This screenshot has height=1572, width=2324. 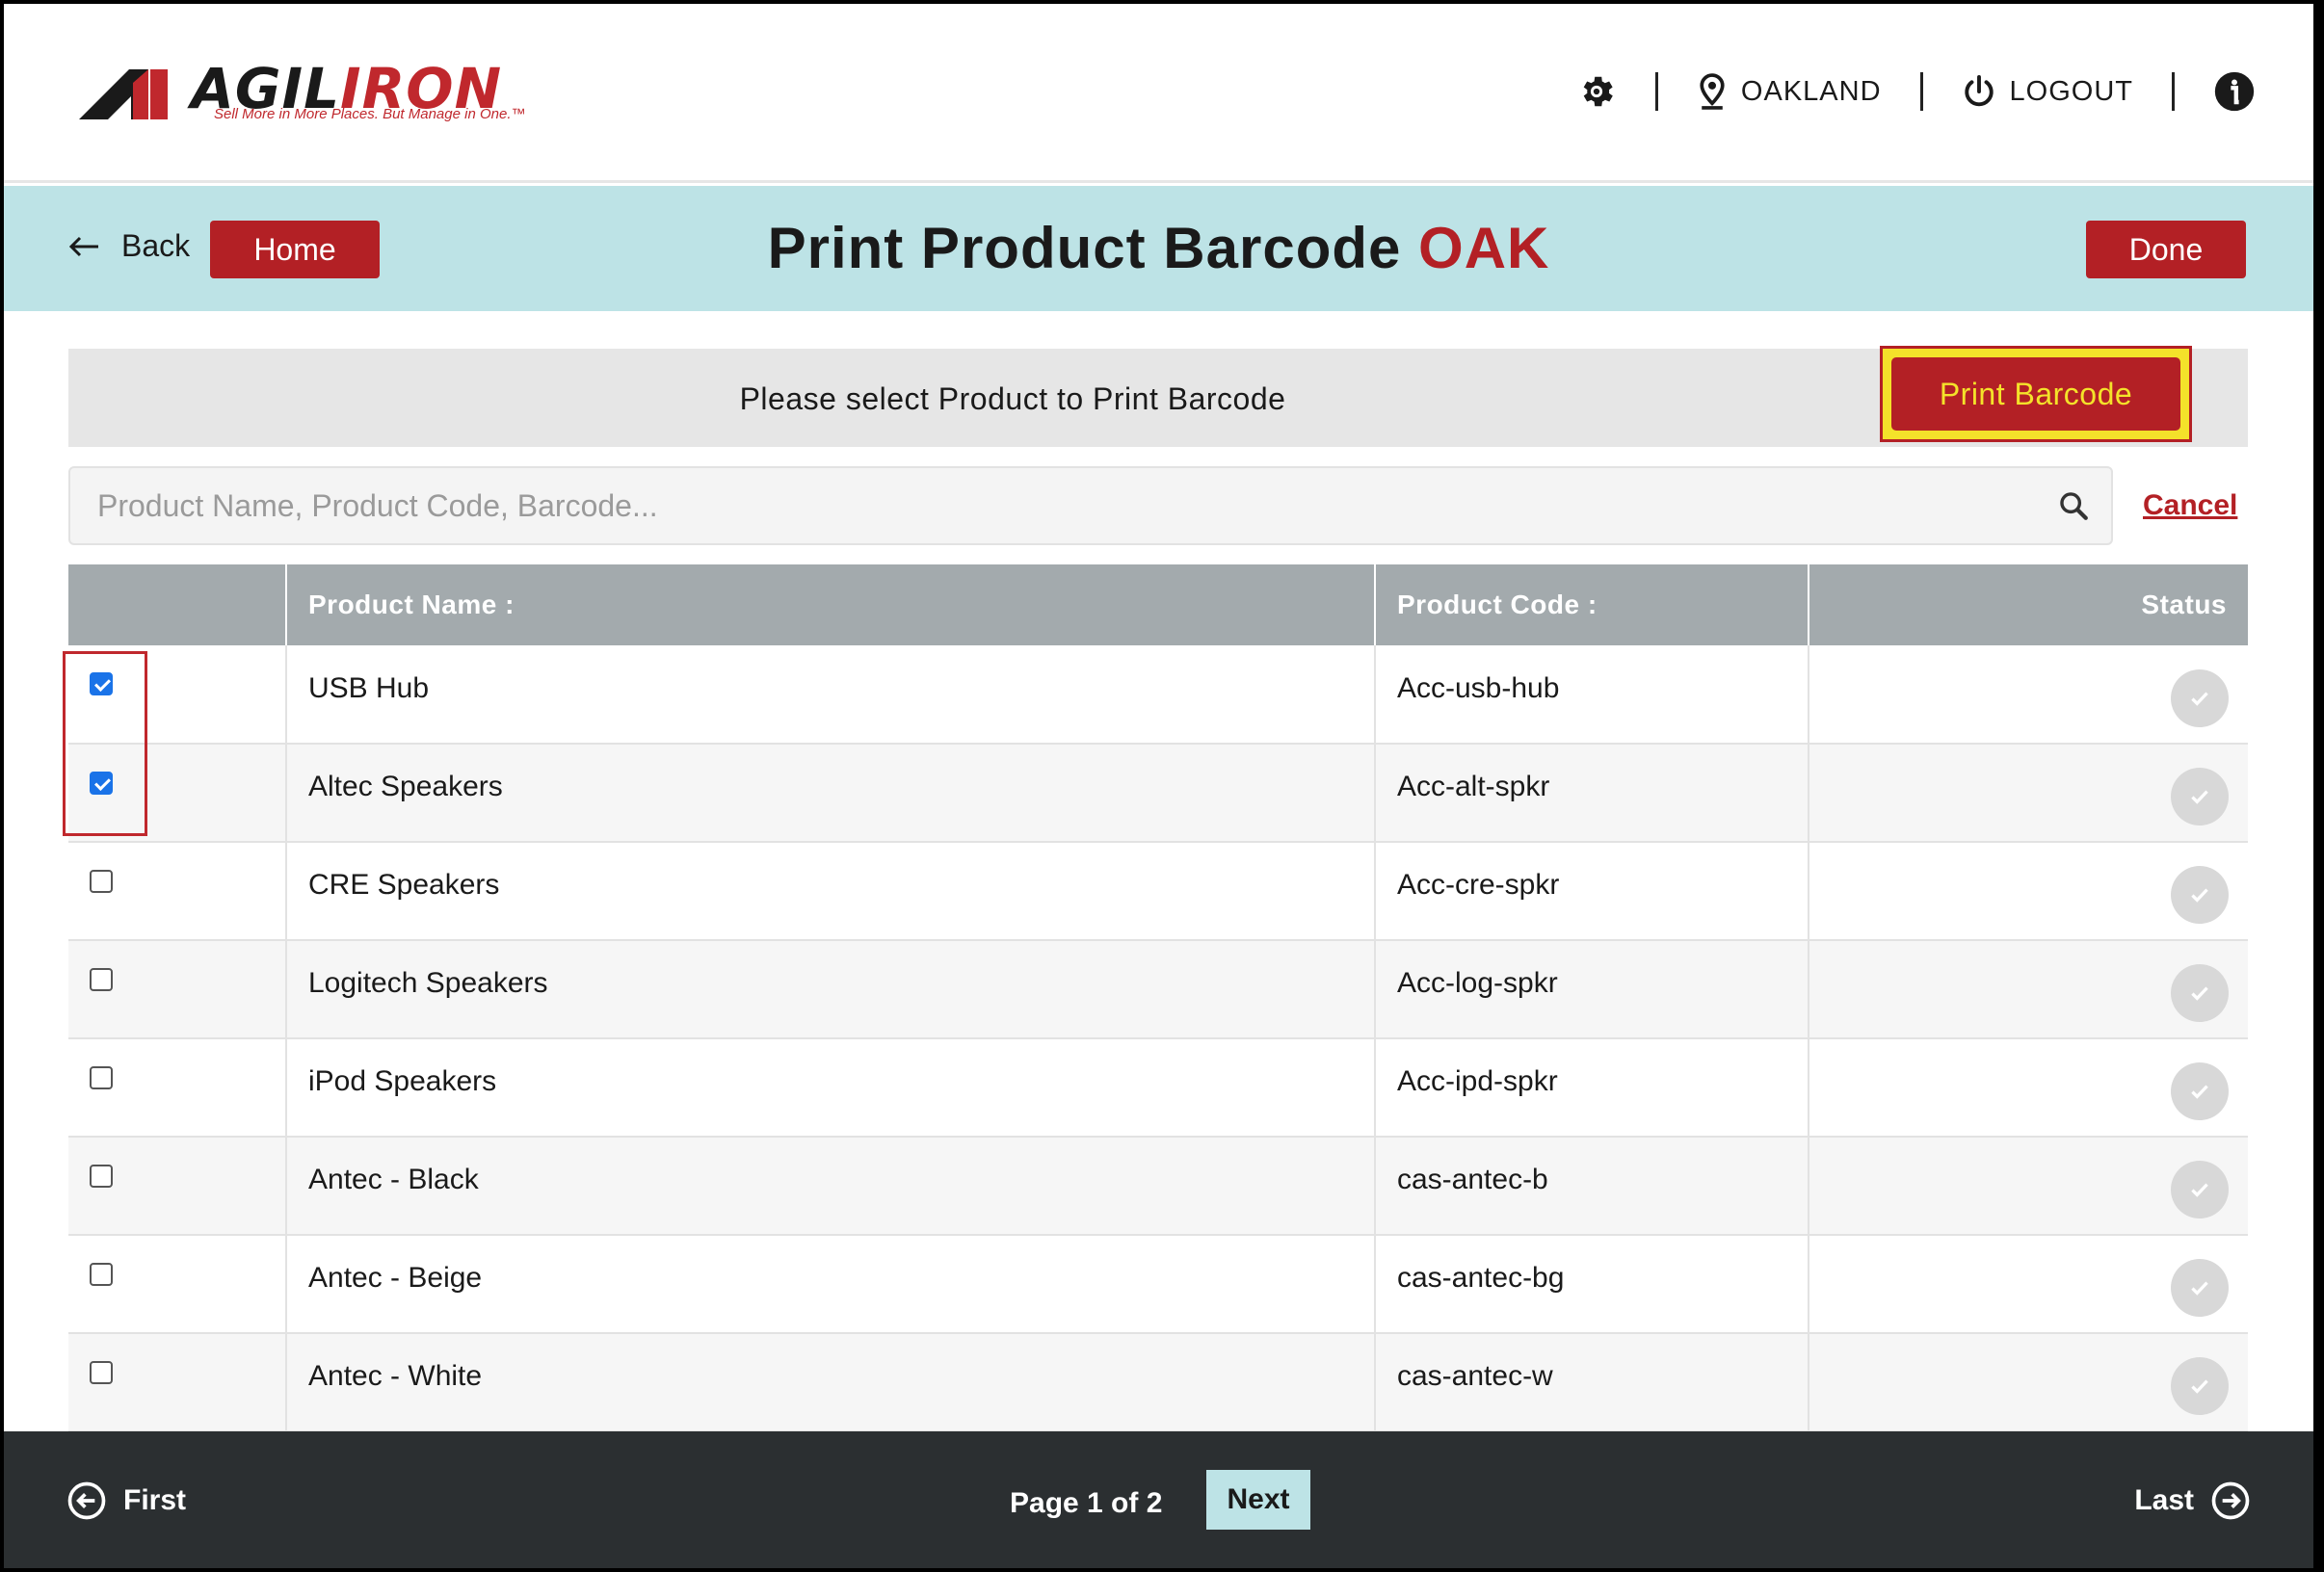 I want to click on first-label: First, so click(x=155, y=1500).